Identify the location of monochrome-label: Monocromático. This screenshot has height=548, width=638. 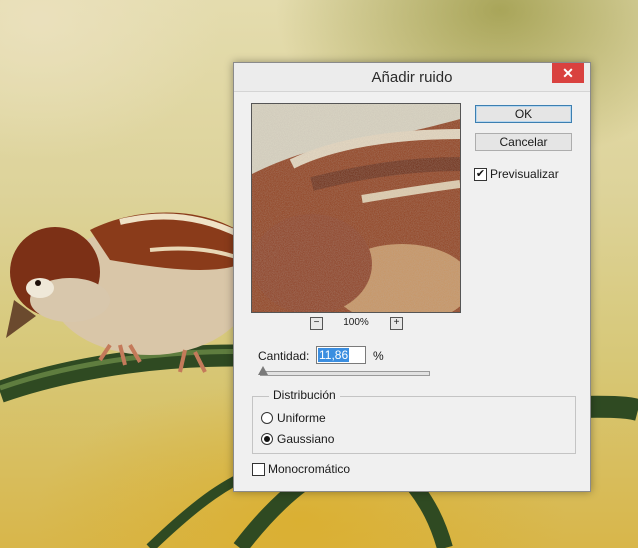
(309, 469).